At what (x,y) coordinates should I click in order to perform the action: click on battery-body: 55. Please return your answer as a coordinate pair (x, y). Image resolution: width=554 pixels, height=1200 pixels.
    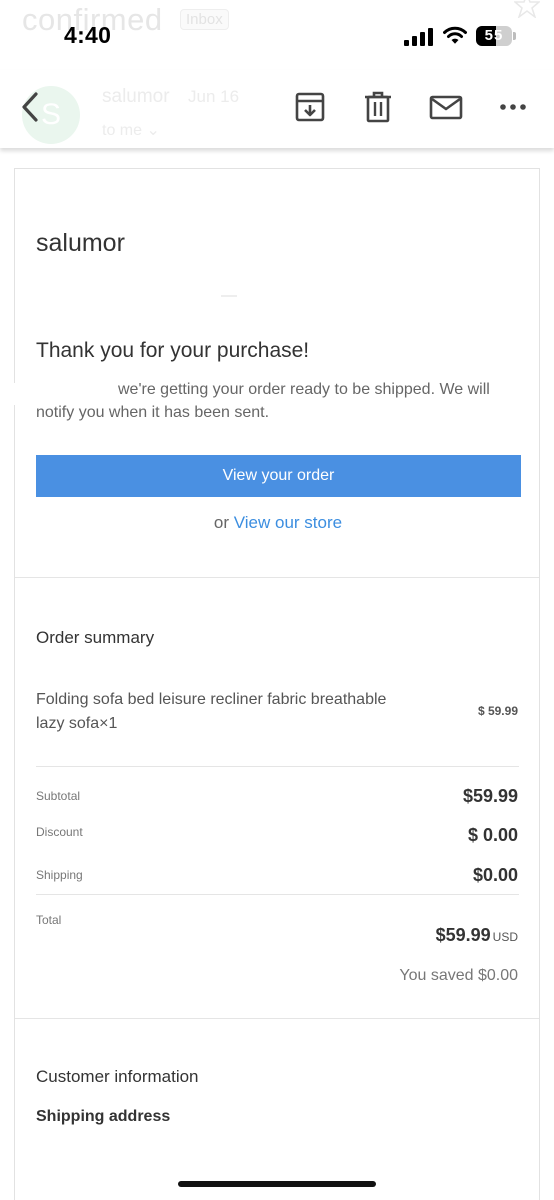
    Looking at the image, I should click on (494, 36).